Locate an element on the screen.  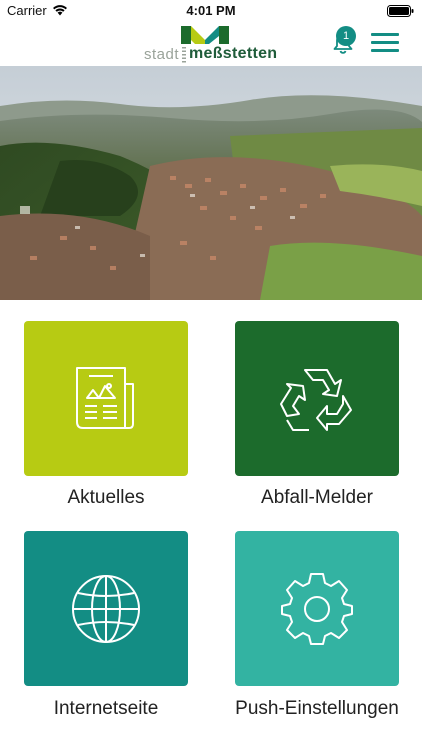
globe-icon is located at coordinates (106, 608).